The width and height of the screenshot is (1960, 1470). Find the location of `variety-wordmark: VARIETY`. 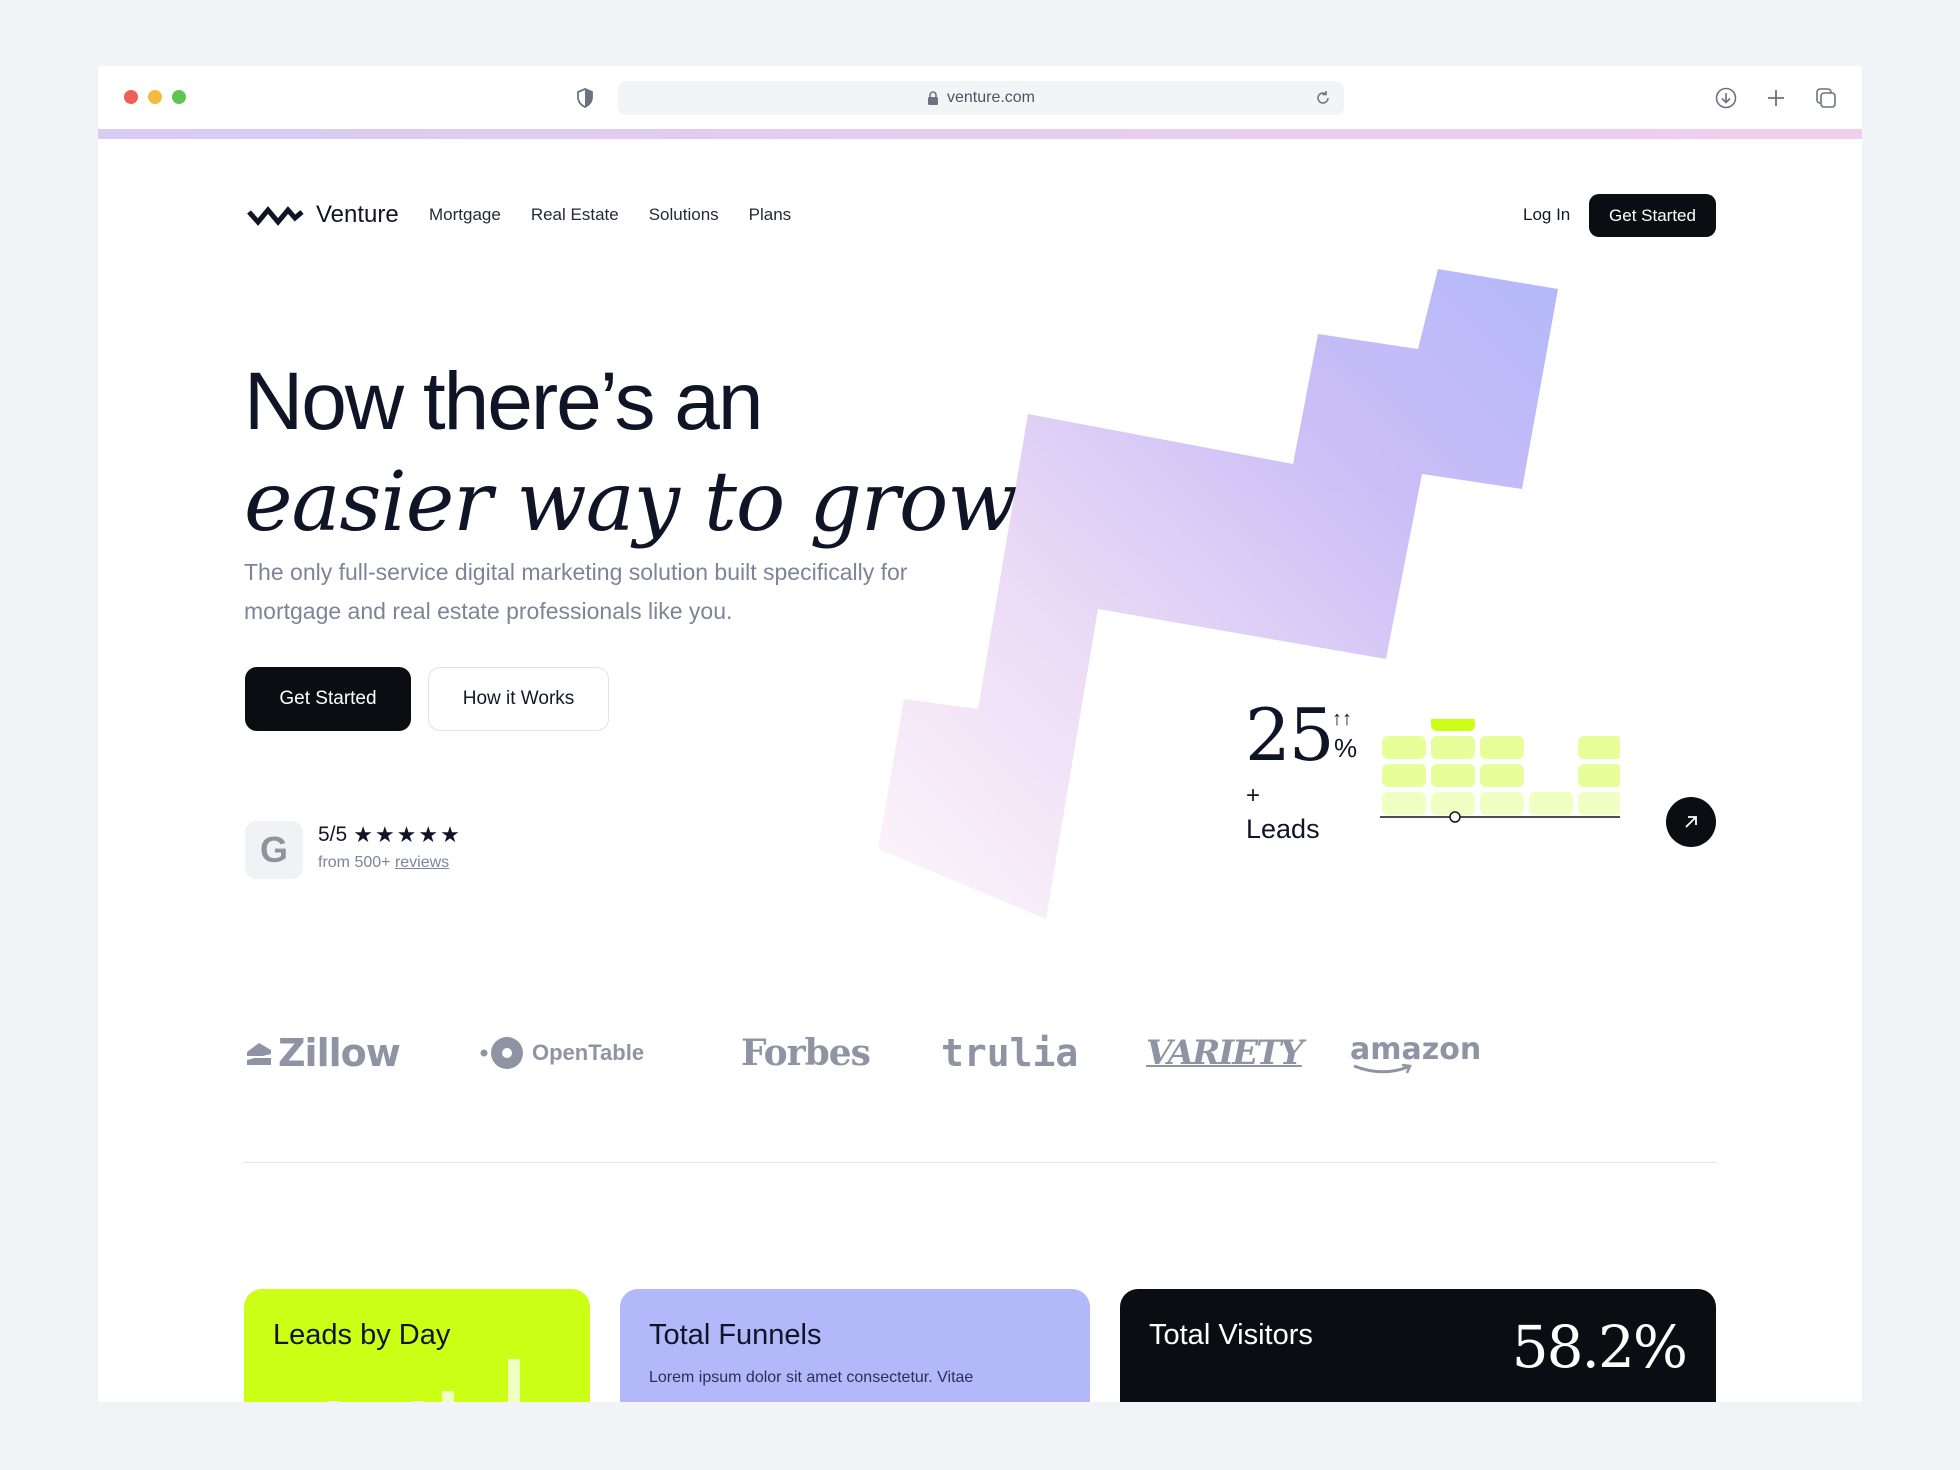

variety-wordmark: VARIETY is located at coordinates (1225, 1053).